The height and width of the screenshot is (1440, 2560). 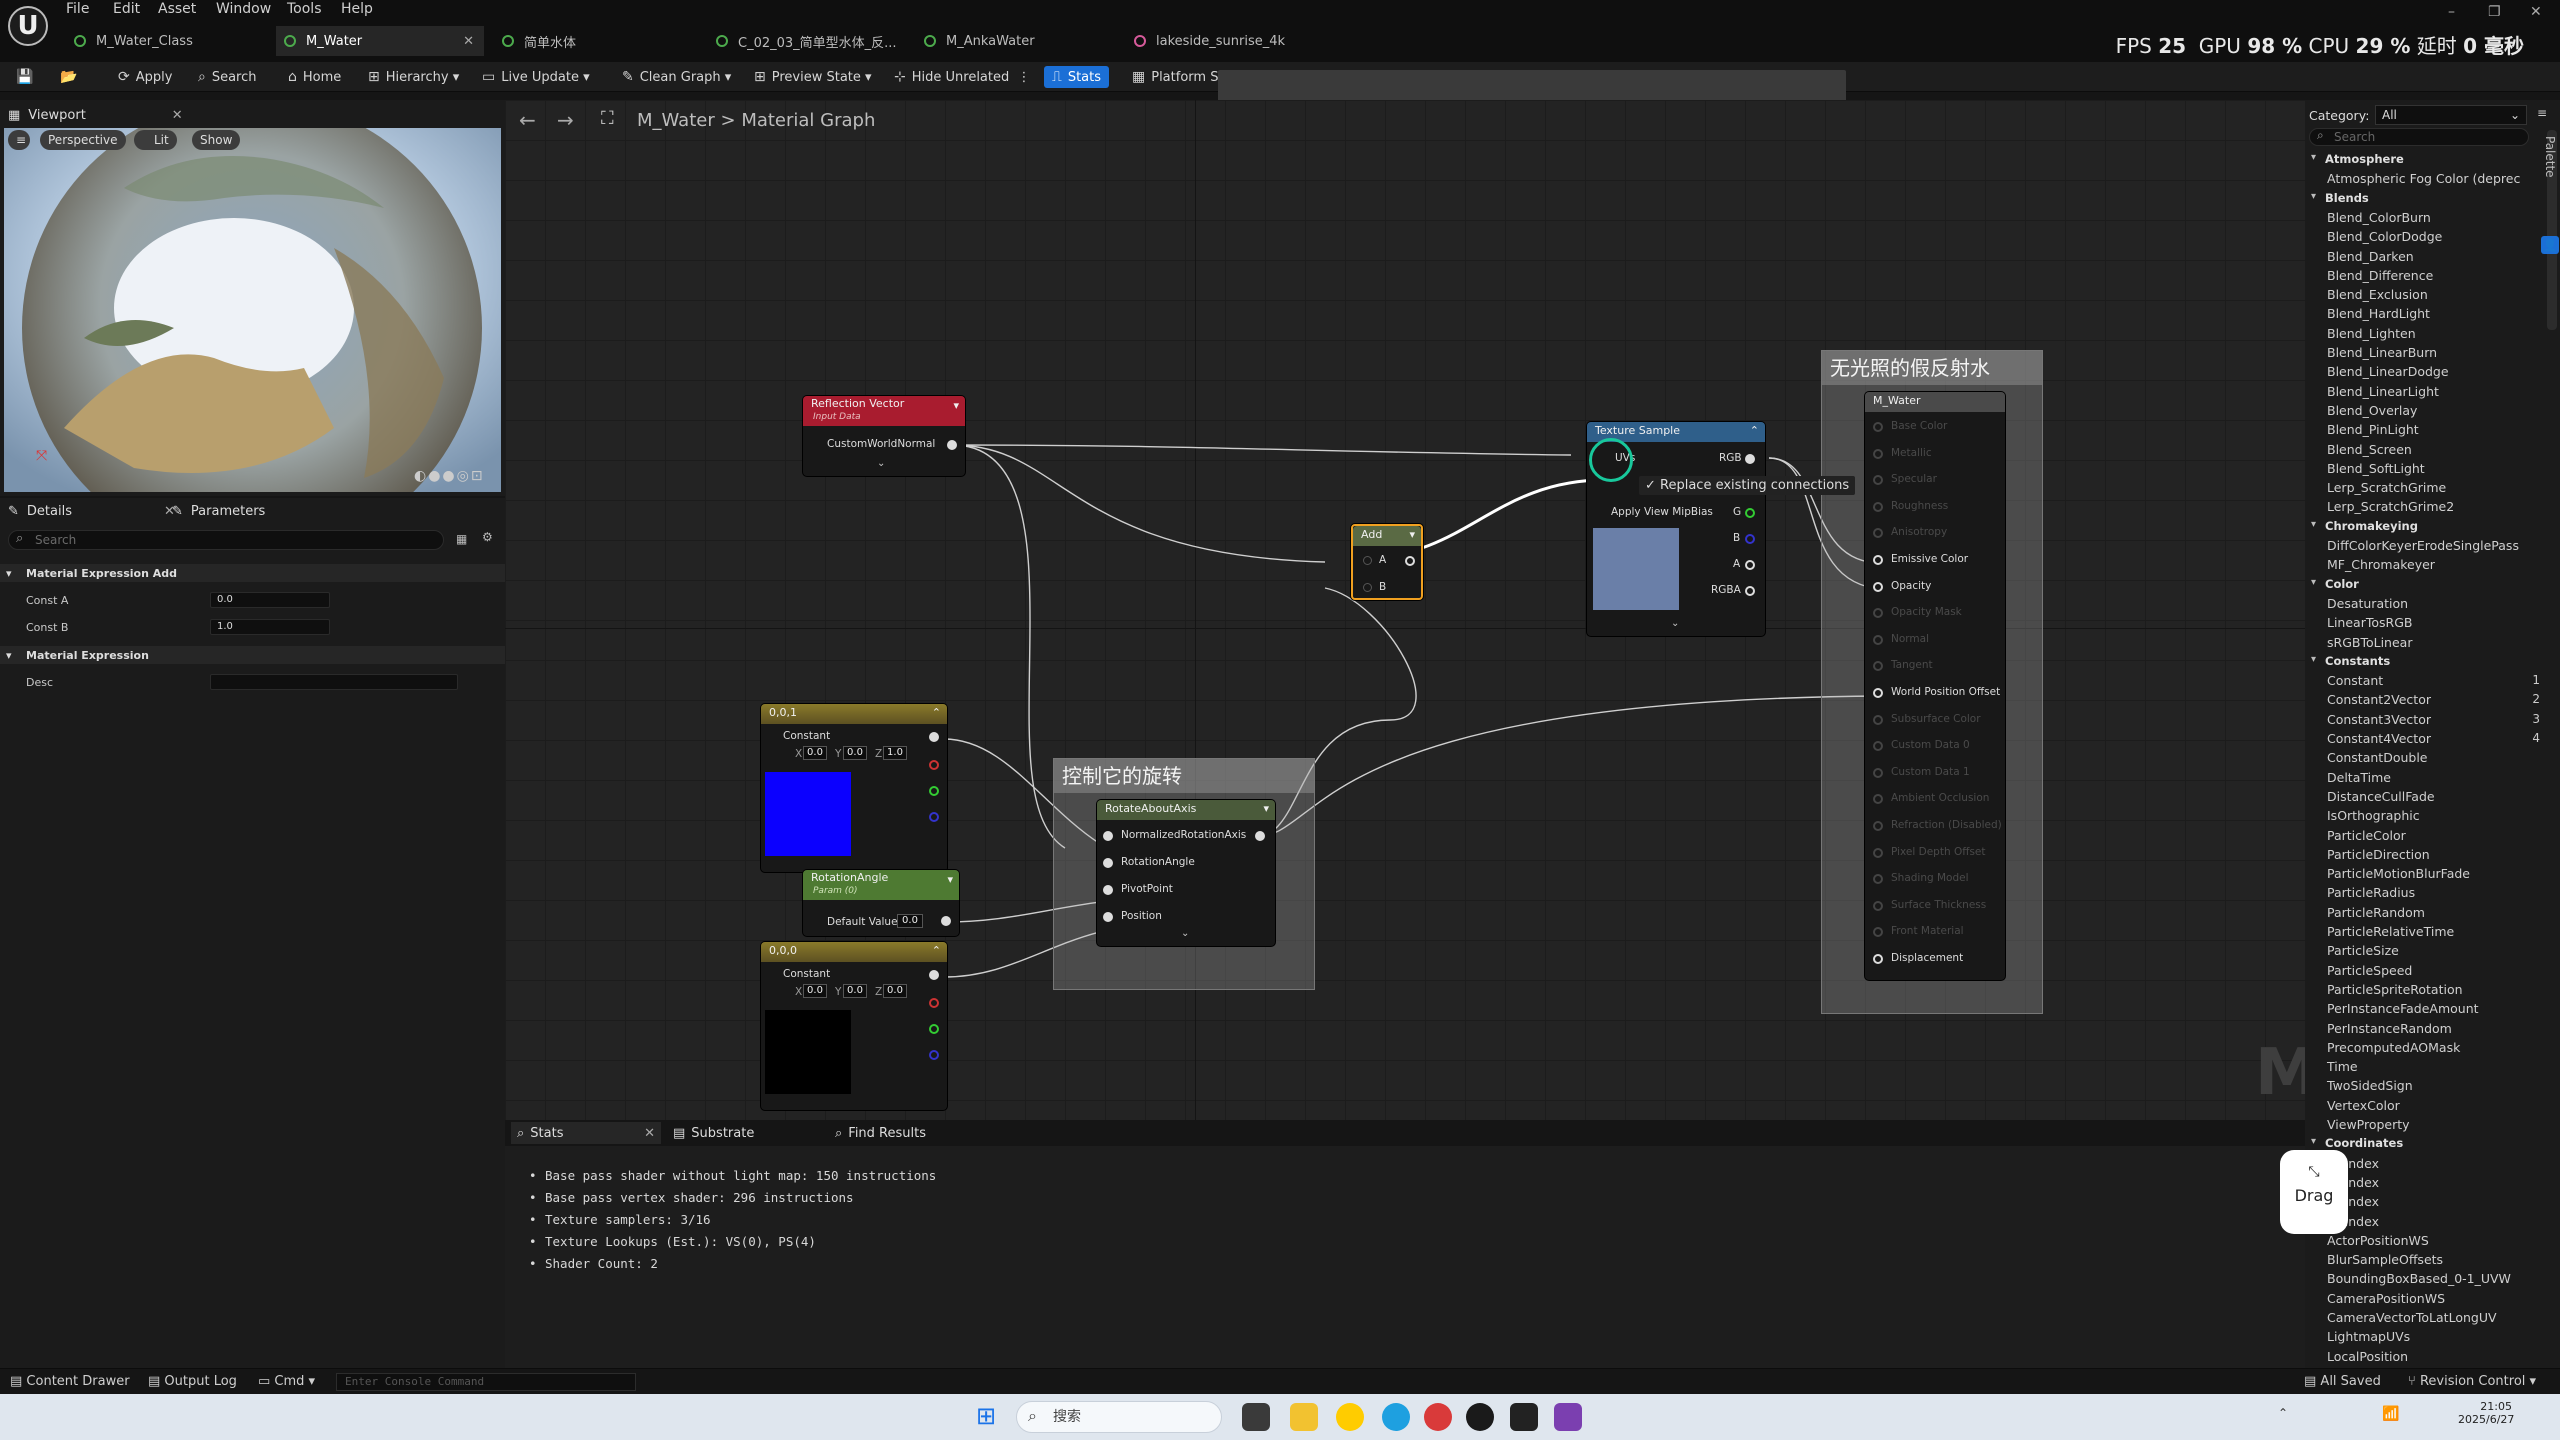 I want to click on palette-item: ParticleDirection, so click(x=2378, y=854).